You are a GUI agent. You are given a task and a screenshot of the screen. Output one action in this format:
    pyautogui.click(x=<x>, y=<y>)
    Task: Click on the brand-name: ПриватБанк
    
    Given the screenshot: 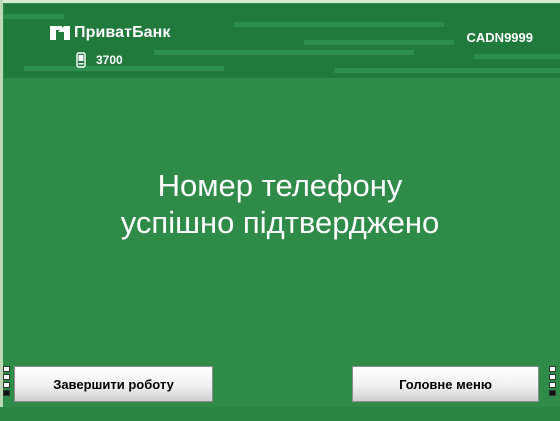 What is the action you would take?
    pyautogui.click(x=122, y=32)
    